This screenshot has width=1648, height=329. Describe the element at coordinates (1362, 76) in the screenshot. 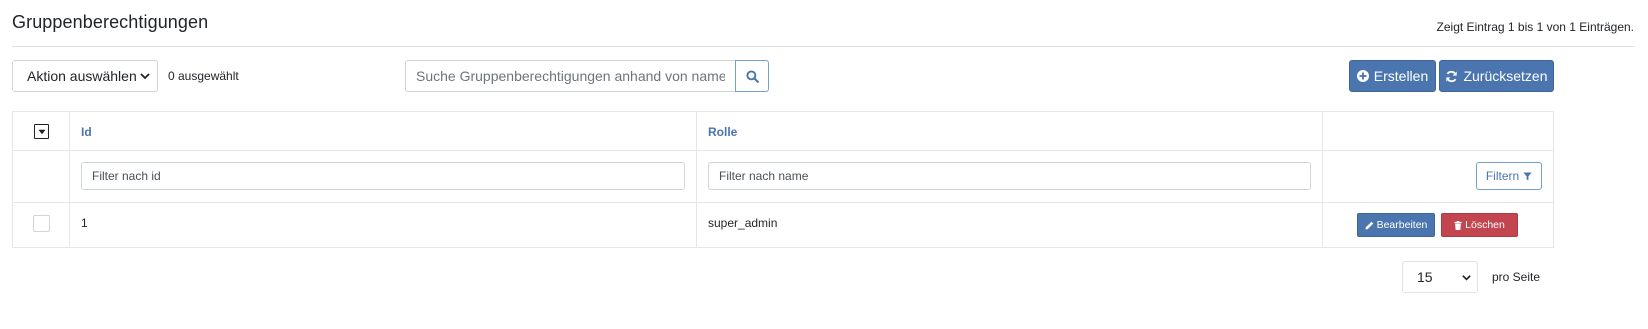

I see `plus-circle-icon` at that location.